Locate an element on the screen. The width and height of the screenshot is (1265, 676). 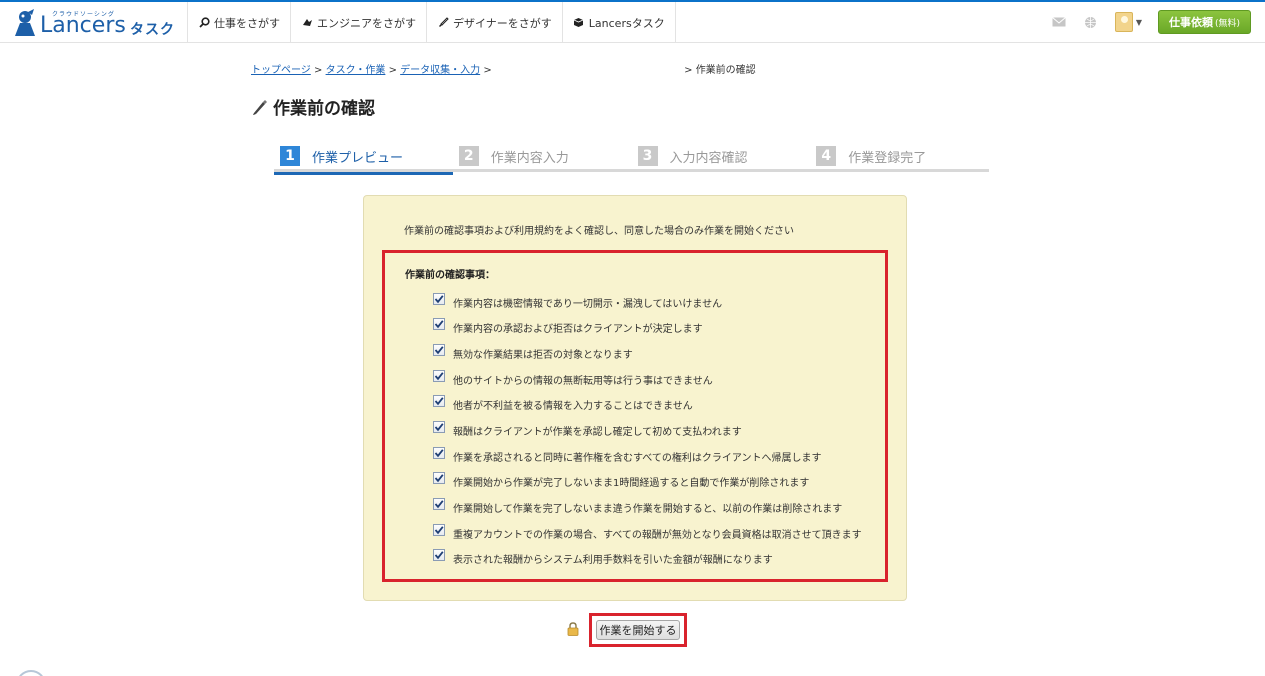
checklist-item-label: 作業を承認されると同時に著作権を含むすべての権利はクライアントへ帰属します is located at coordinates (637, 458).